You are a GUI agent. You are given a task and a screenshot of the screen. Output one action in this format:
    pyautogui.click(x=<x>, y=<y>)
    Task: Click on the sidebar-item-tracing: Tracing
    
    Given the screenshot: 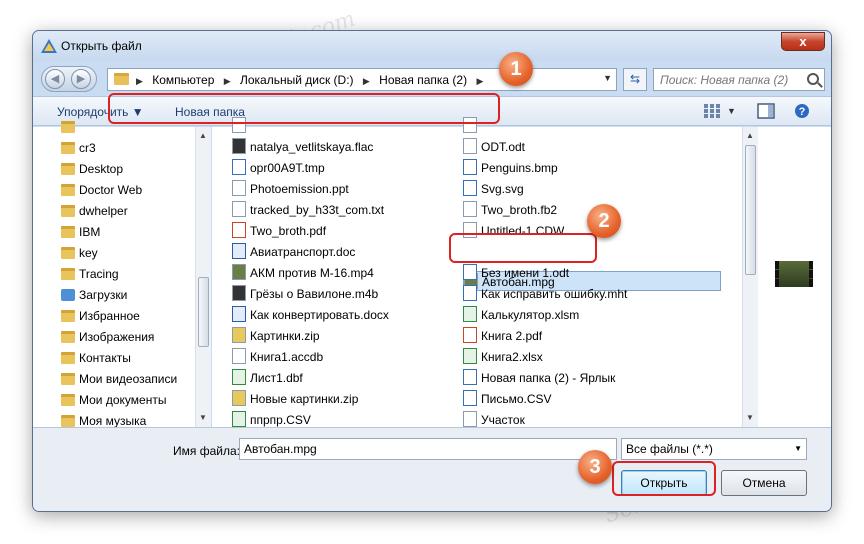 What is the action you would take?
    pyautogui.click(x=90, y=274)
    